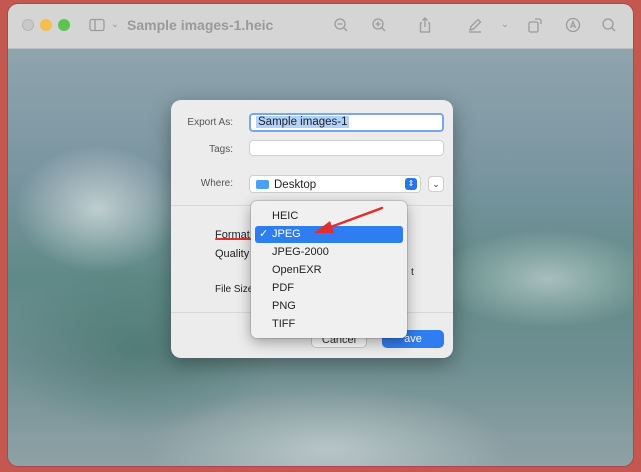 The width and height of the screenshot is (641, 472). I want to click on menu-item-tiff: TIFF, so click(329, 324).